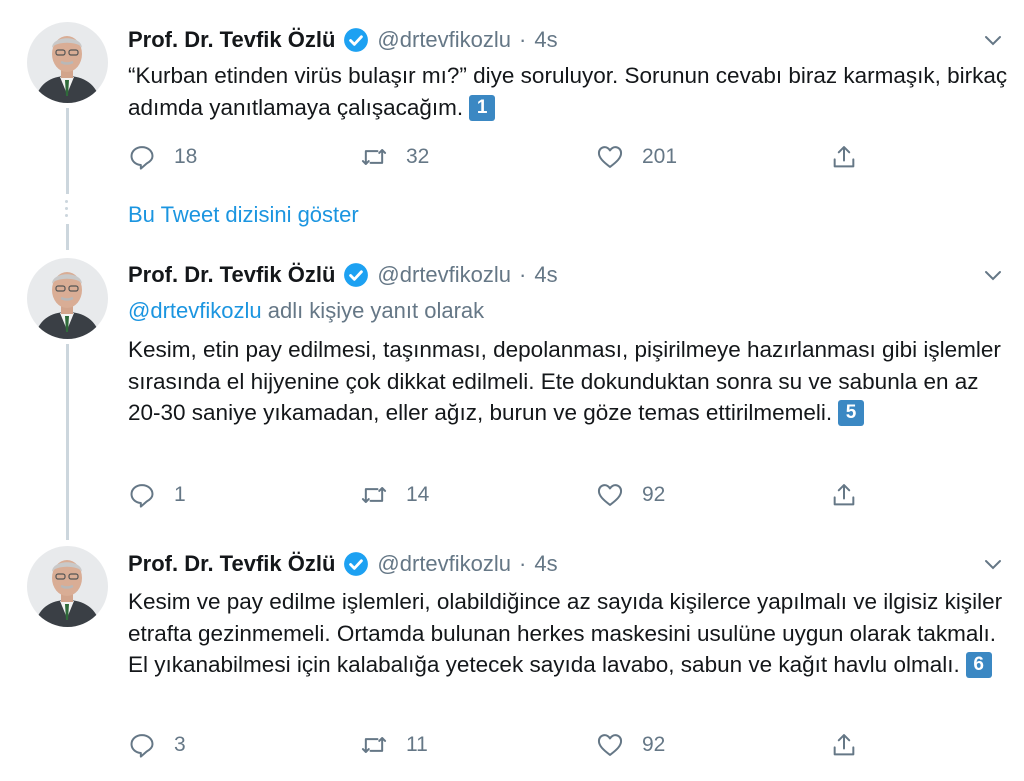 Image resolution: width=1024 pixels, height=781 pixels. I want to click on tweet-actions: 1 14 92, so click(508, 496).